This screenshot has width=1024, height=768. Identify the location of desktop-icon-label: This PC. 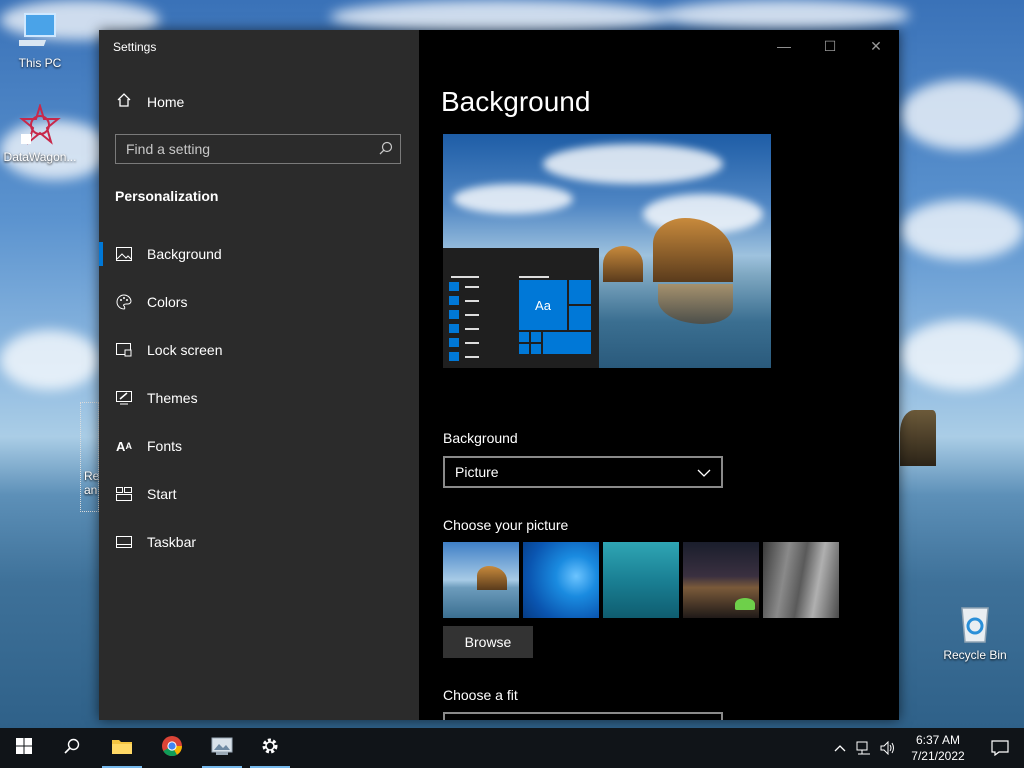
(40, 63).